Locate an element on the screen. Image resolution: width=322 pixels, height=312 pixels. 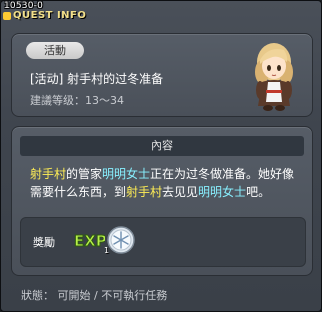
reward-item-count: 1 is located at coordinates (107, 250).